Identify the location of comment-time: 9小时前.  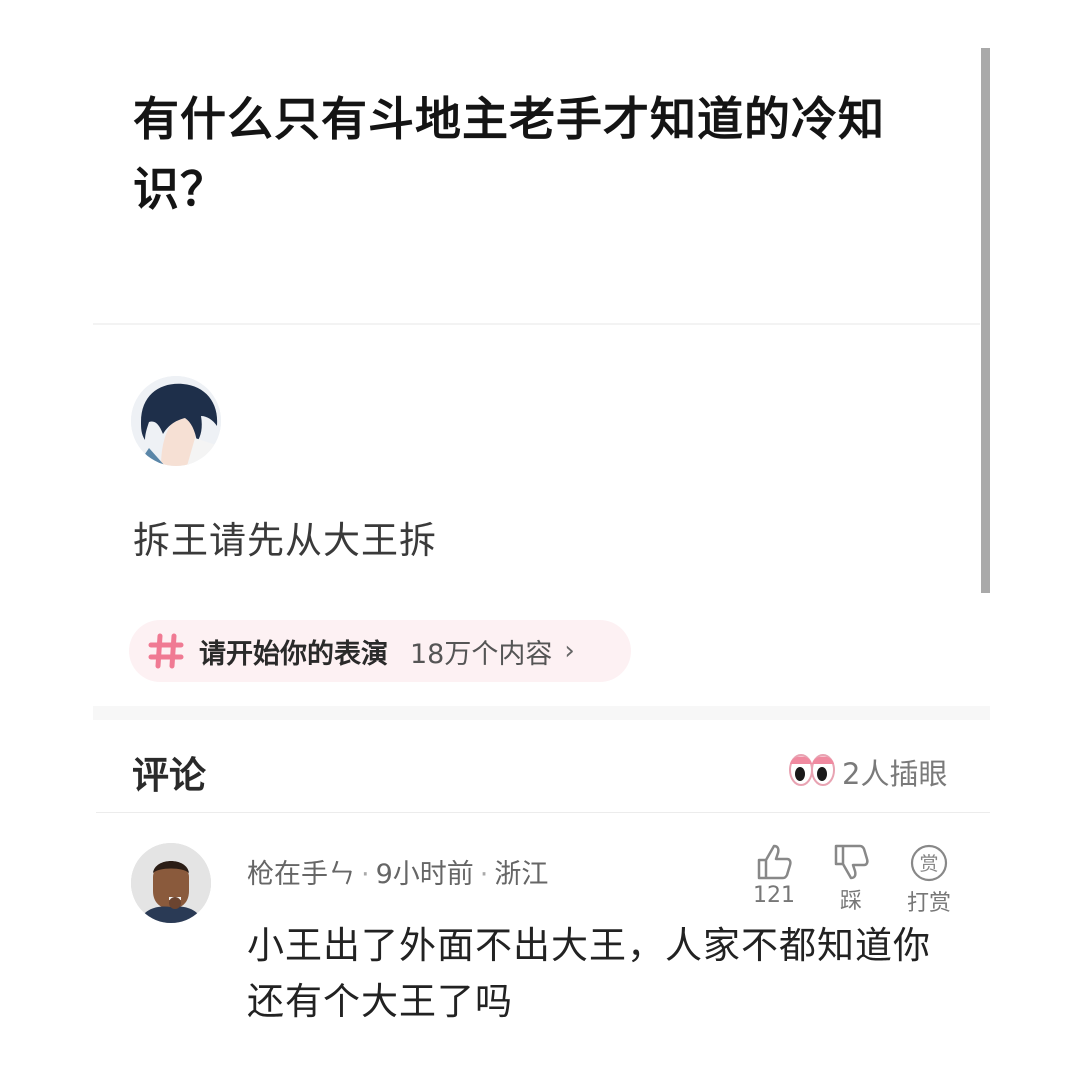
(424, 874).